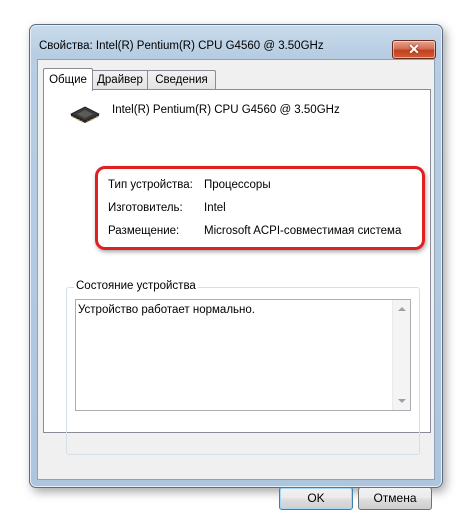 The width and height of the screenshot is (474, 520). Describe the element at coordinates (166, 310) in the screenshot. I see `device-status-text: Устройство работает нормально.` at that location.